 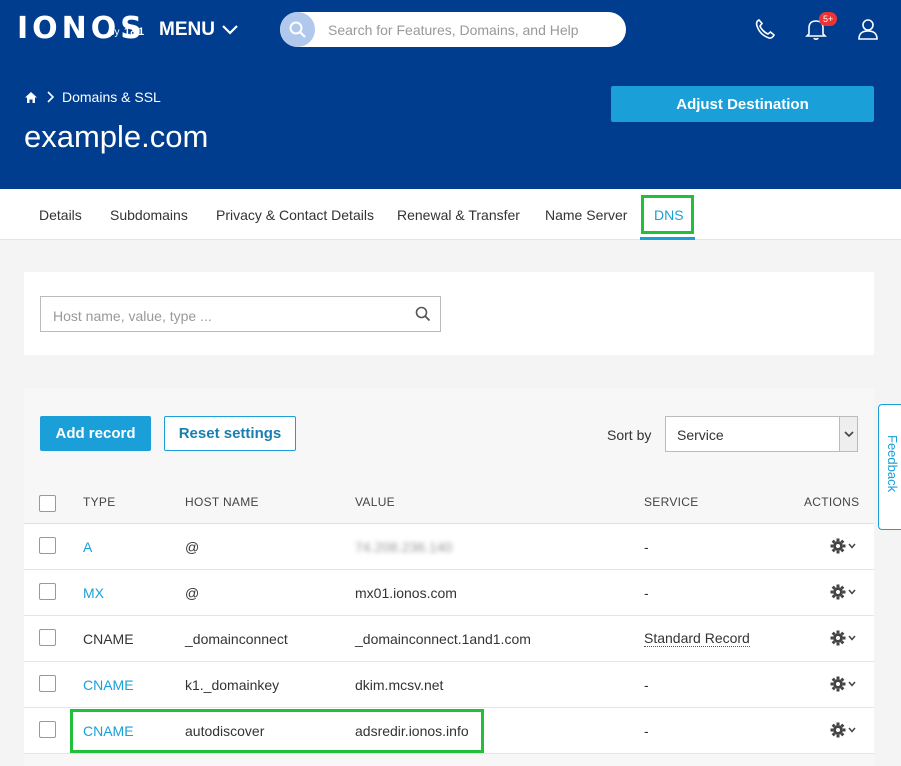 I want to click on record-type: MX, so click(x=93, y=593).